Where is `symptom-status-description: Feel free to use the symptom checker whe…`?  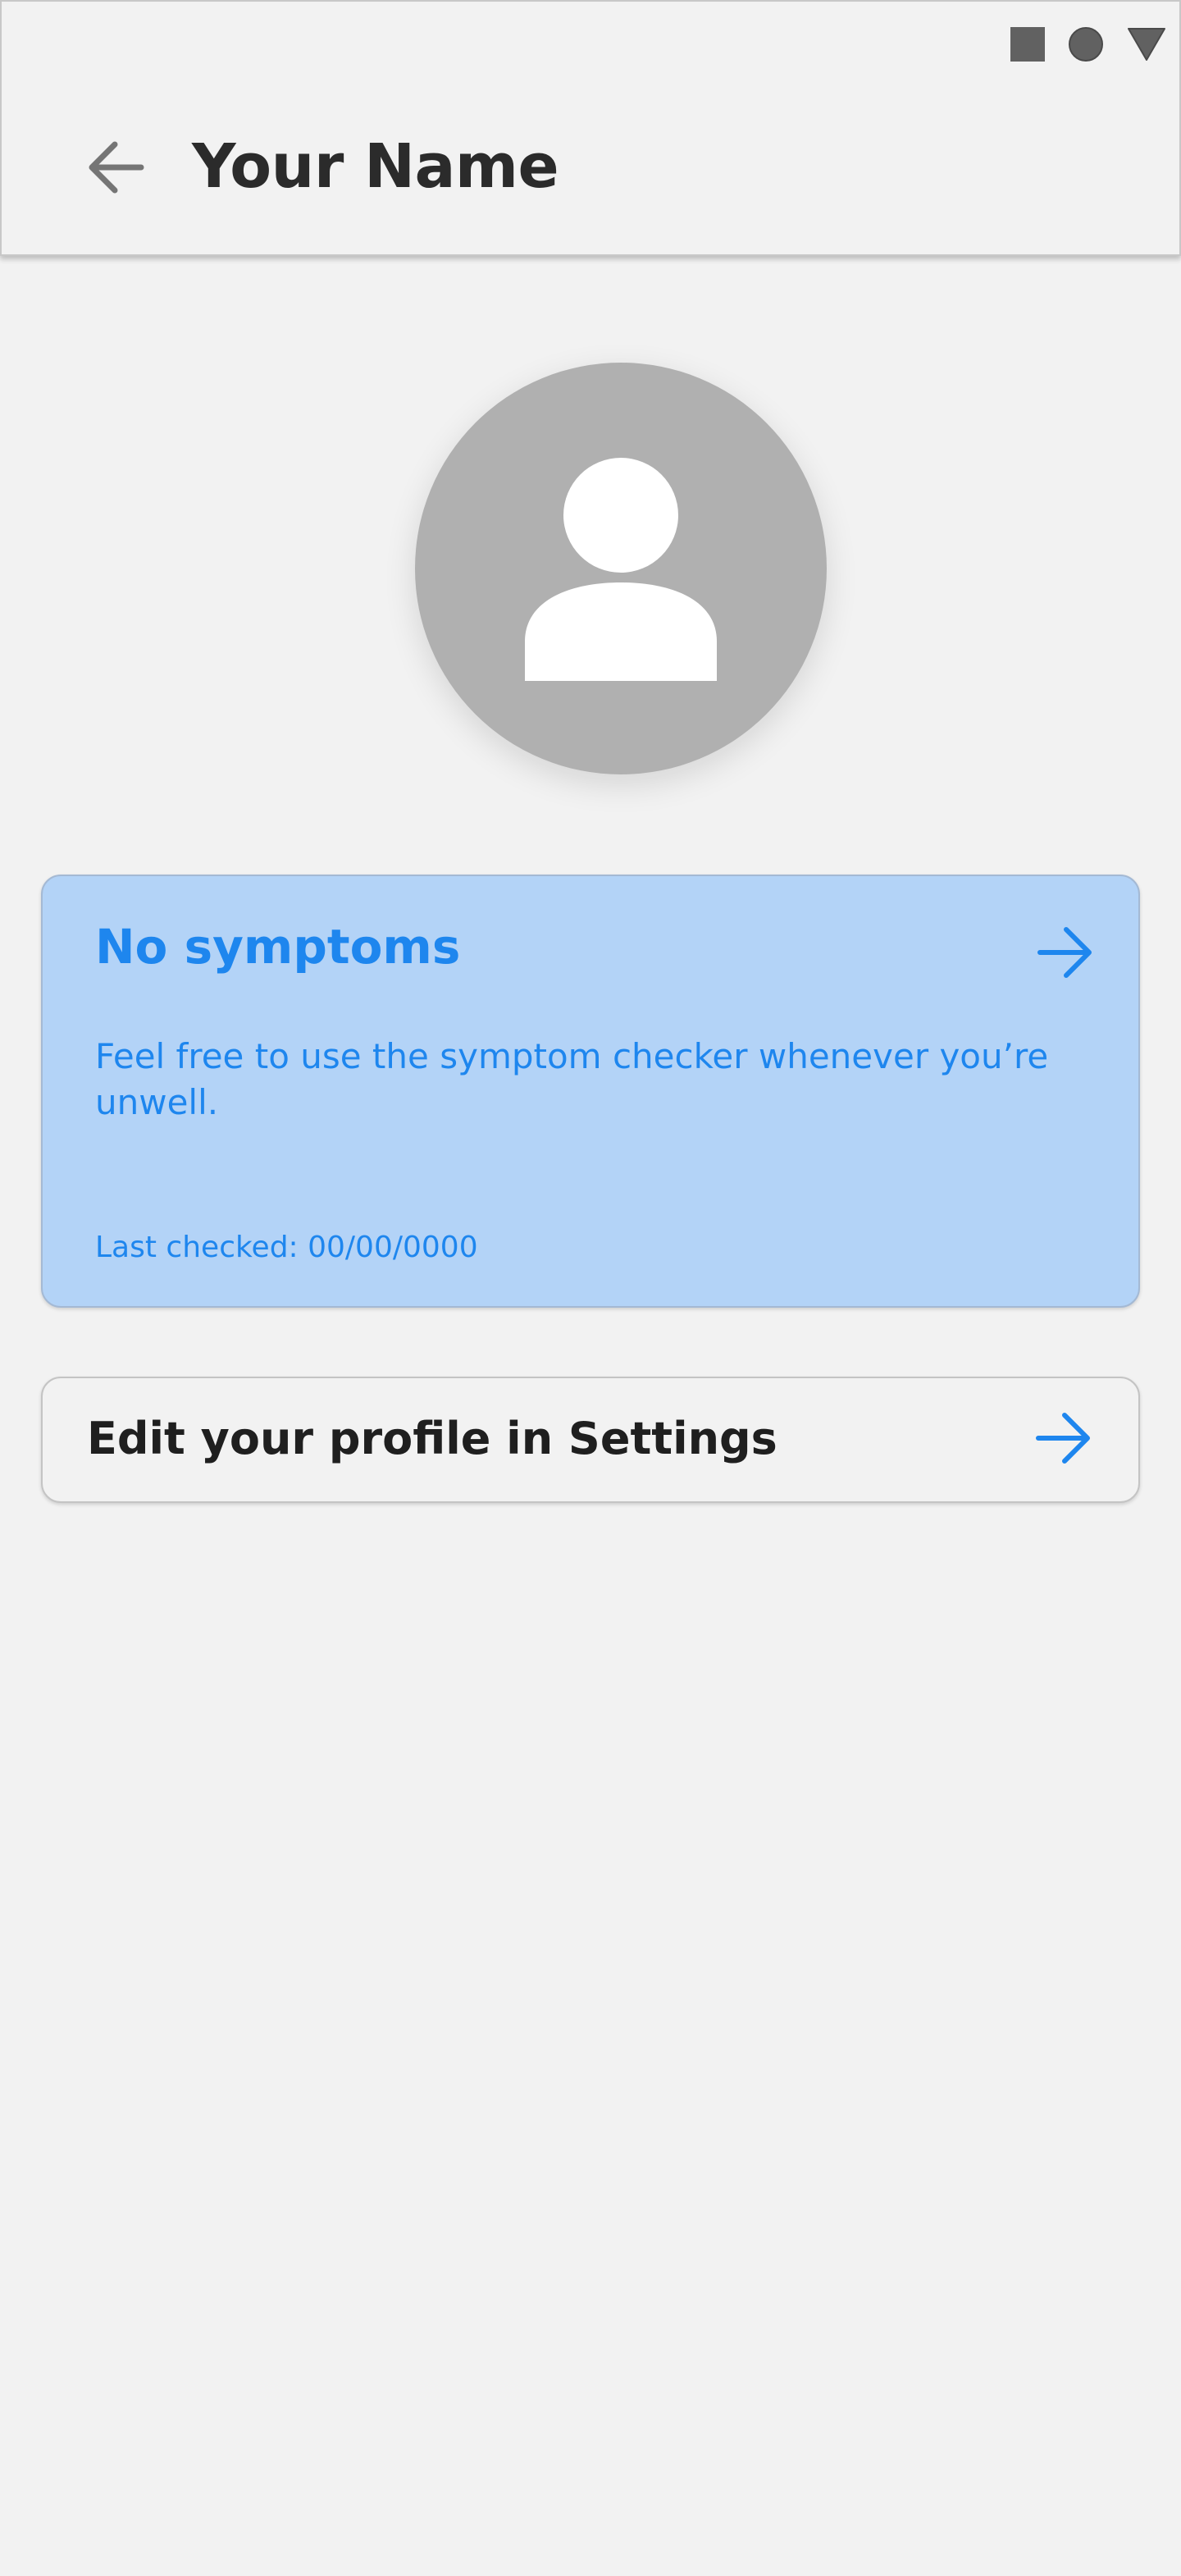
symptom-status-description: Feel free to use the symptom checker whe… is located at coordinates (572, 1079).